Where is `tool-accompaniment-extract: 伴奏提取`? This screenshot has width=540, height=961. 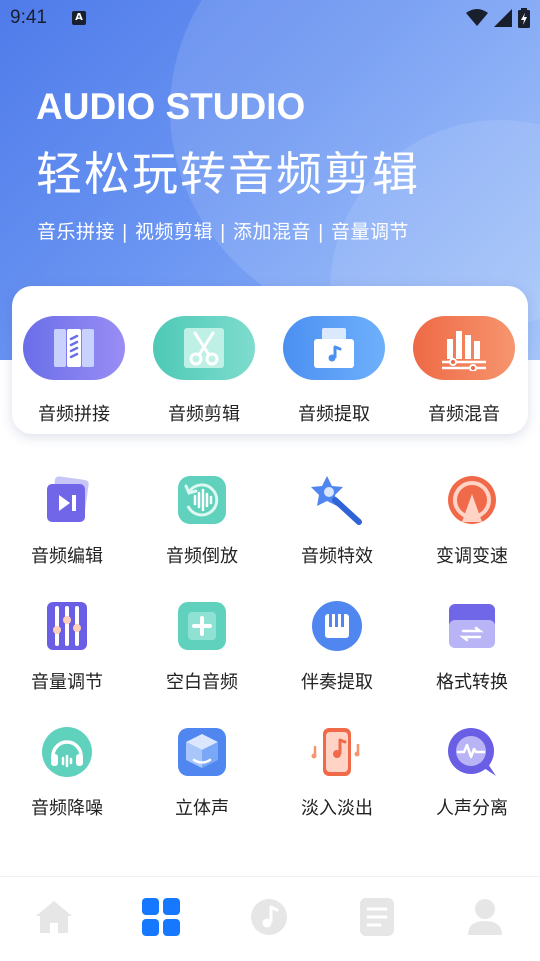
tool-accompaniment-extract: 伴奏提取 is located at coordinates (337, 645).